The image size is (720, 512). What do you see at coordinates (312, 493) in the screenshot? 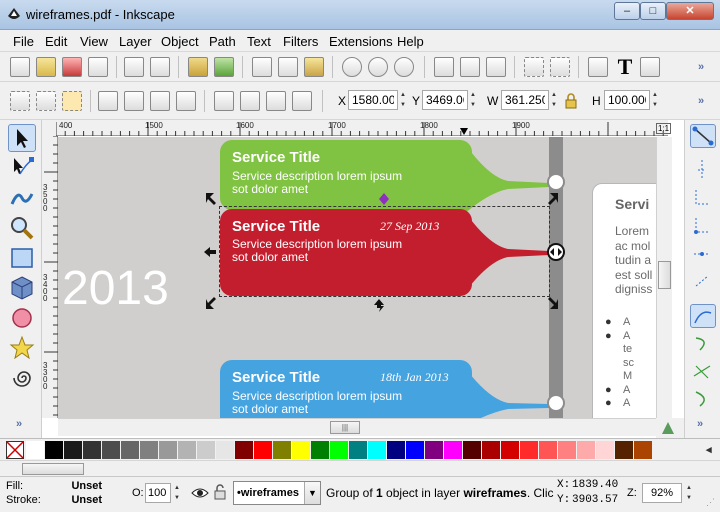
I see `chevron-down-icon: ▼` at bounding box center [312, 493].